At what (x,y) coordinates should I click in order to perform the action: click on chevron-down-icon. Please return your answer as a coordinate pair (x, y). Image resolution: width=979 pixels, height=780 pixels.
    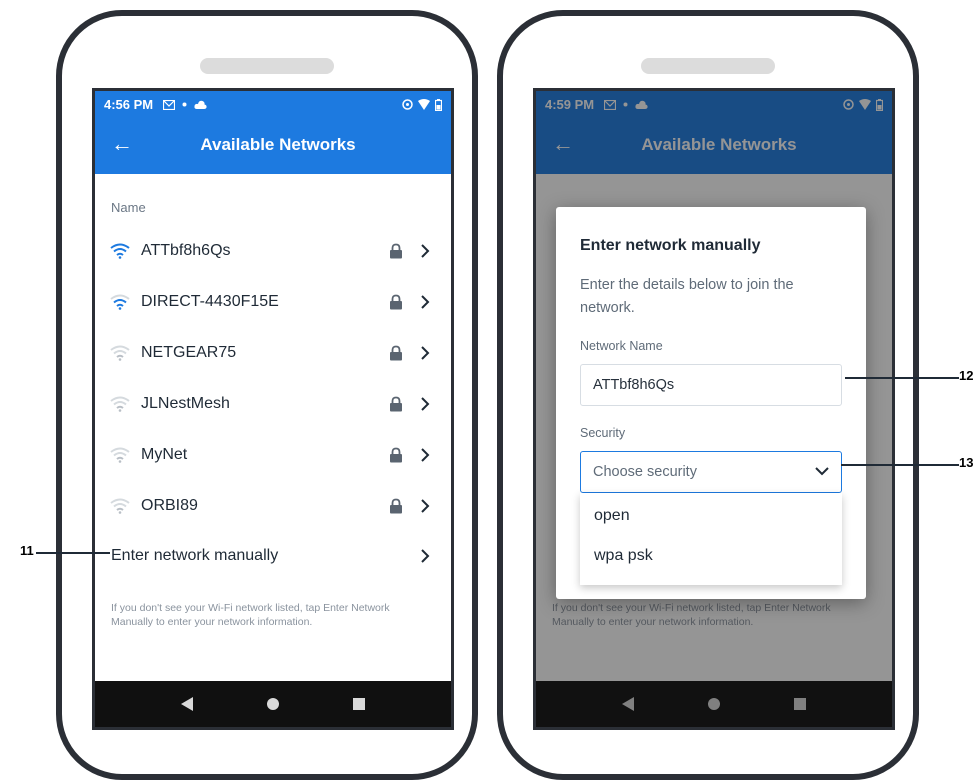
    Looking at the image, I should click on (822, 471).